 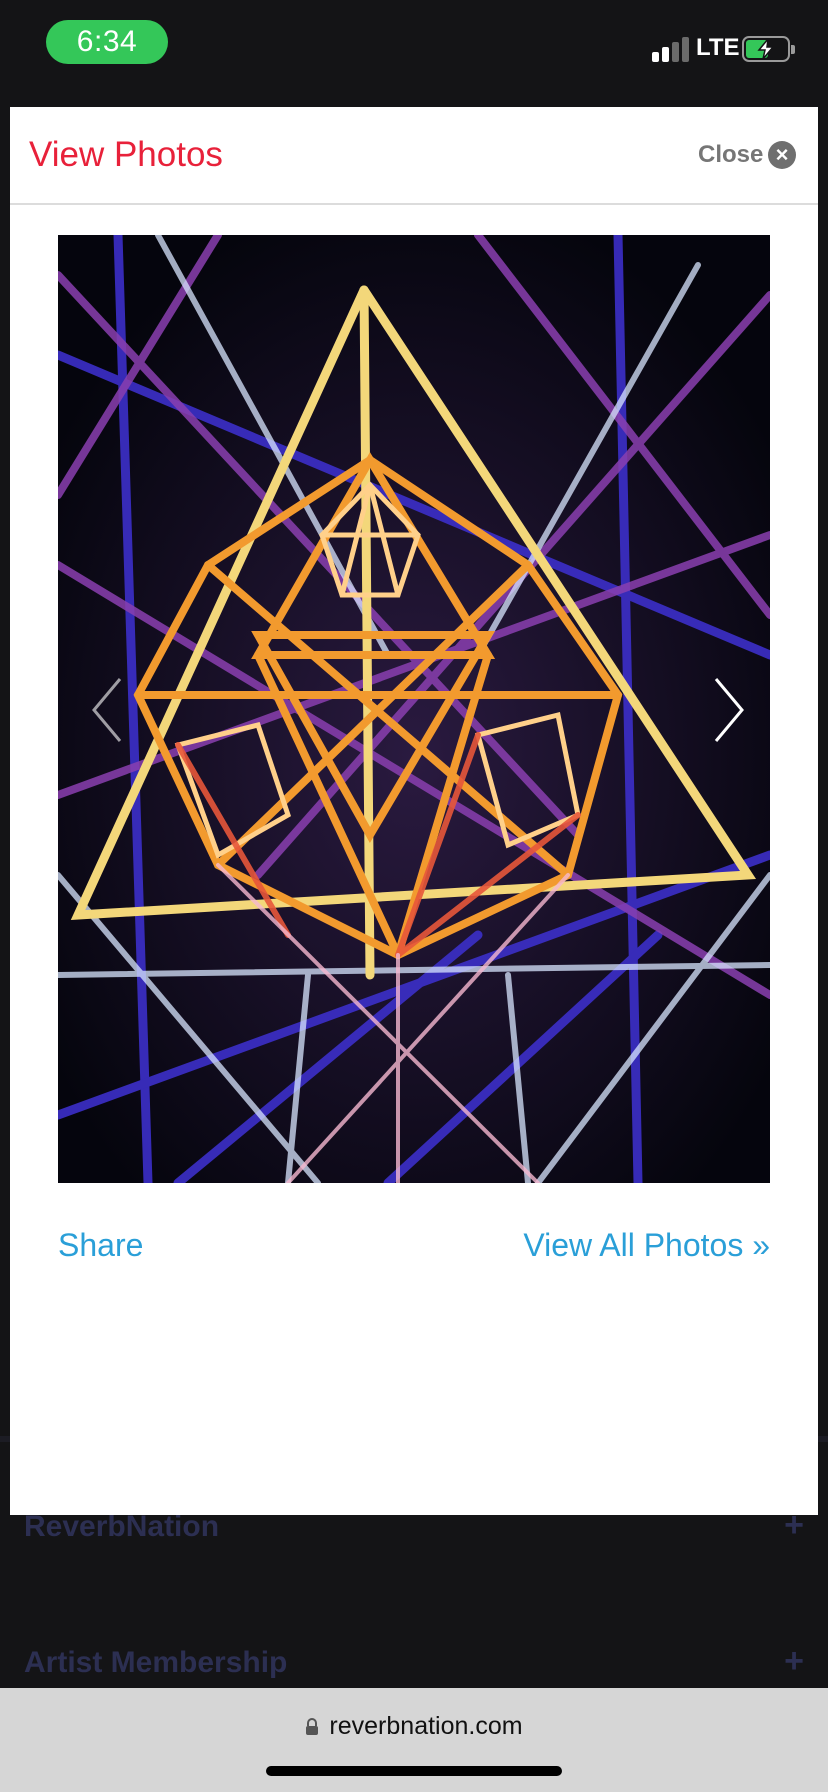 I want to click on browser-address-bar: reverbnation.com, so click(x=414, y=1740).